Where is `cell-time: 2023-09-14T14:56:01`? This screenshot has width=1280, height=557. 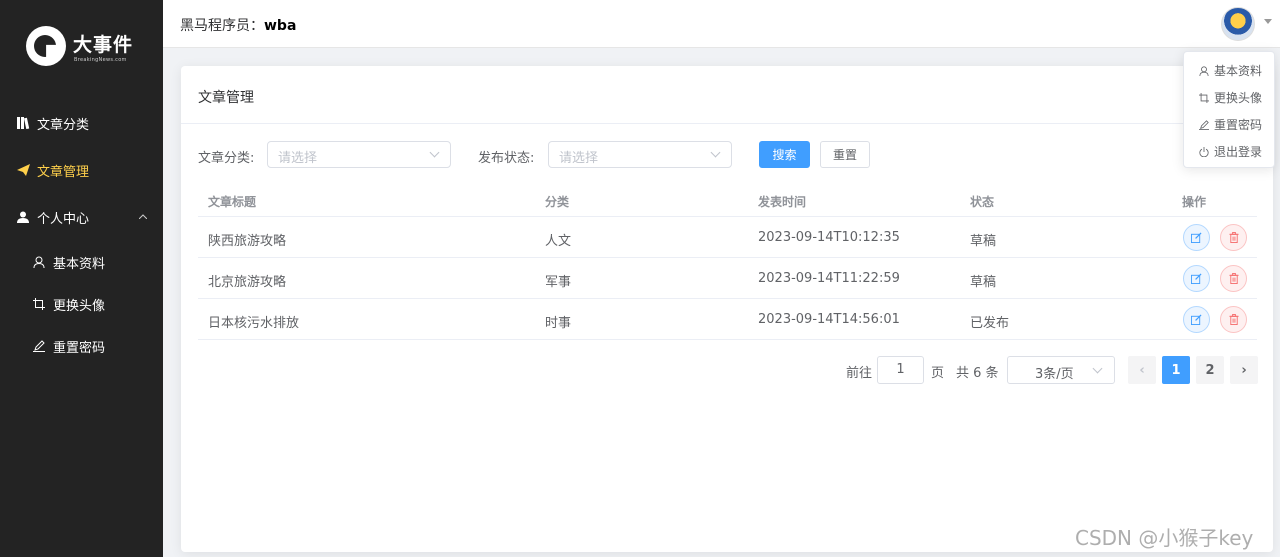
cell-time: 2023-09-14T14:56:01 is located at coordinates (829, 319).